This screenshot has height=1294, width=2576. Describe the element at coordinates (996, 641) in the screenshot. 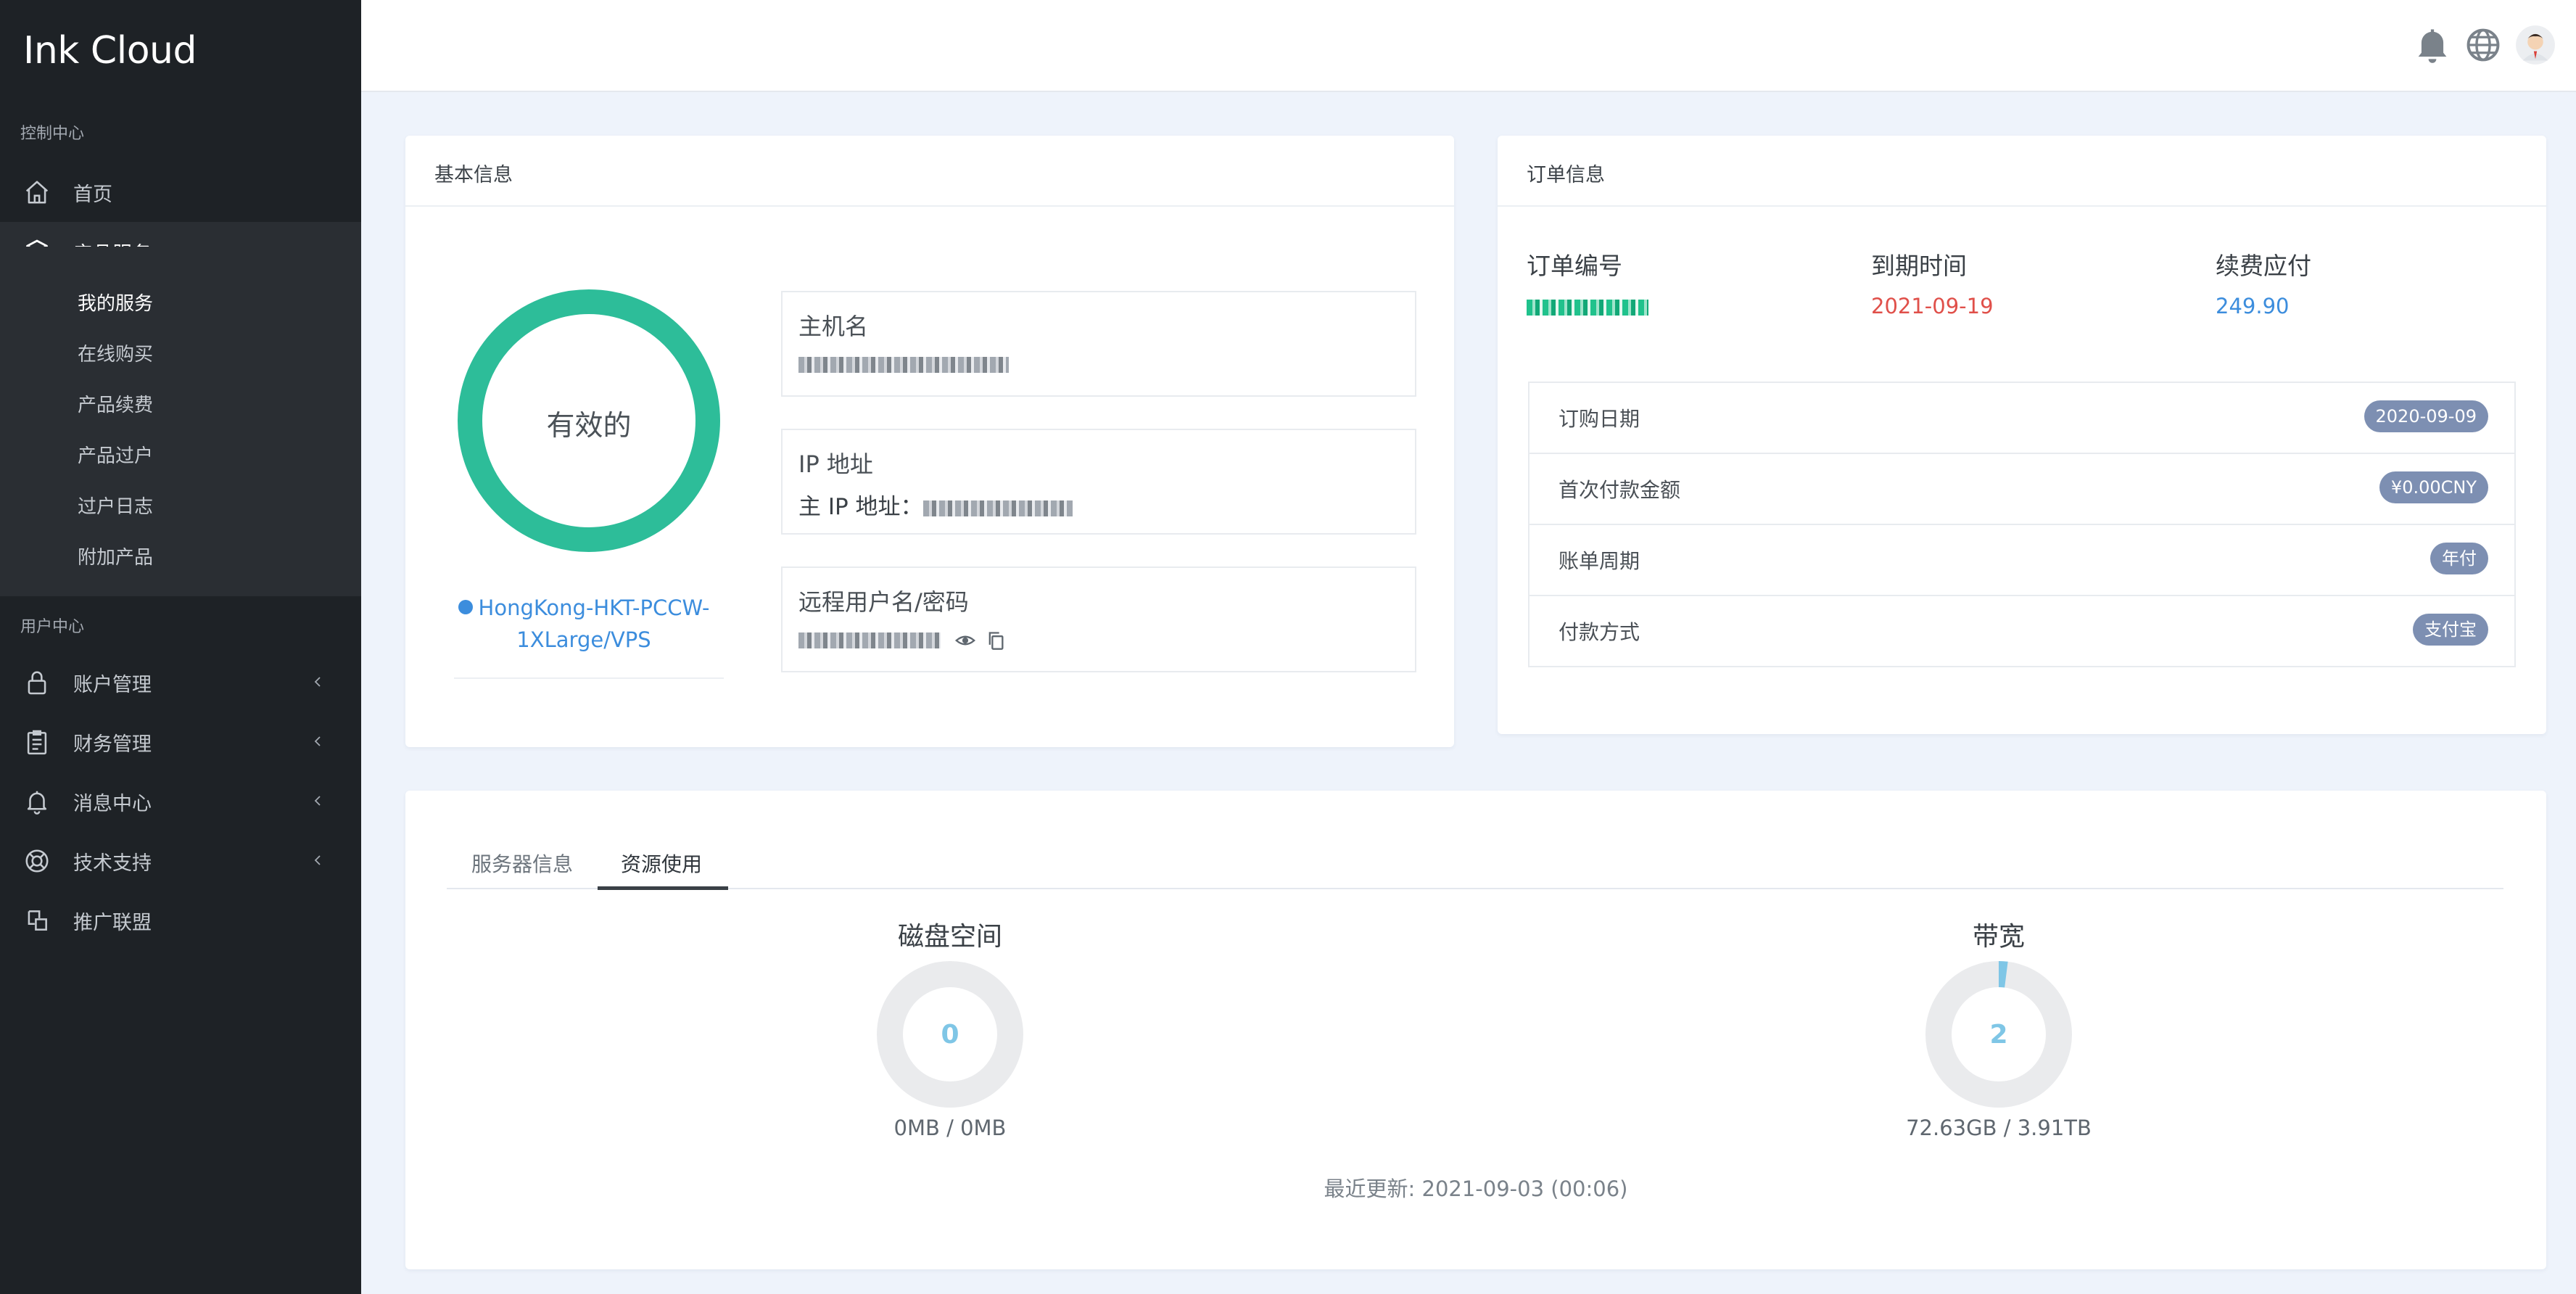

I see `copy-icon` at that location.